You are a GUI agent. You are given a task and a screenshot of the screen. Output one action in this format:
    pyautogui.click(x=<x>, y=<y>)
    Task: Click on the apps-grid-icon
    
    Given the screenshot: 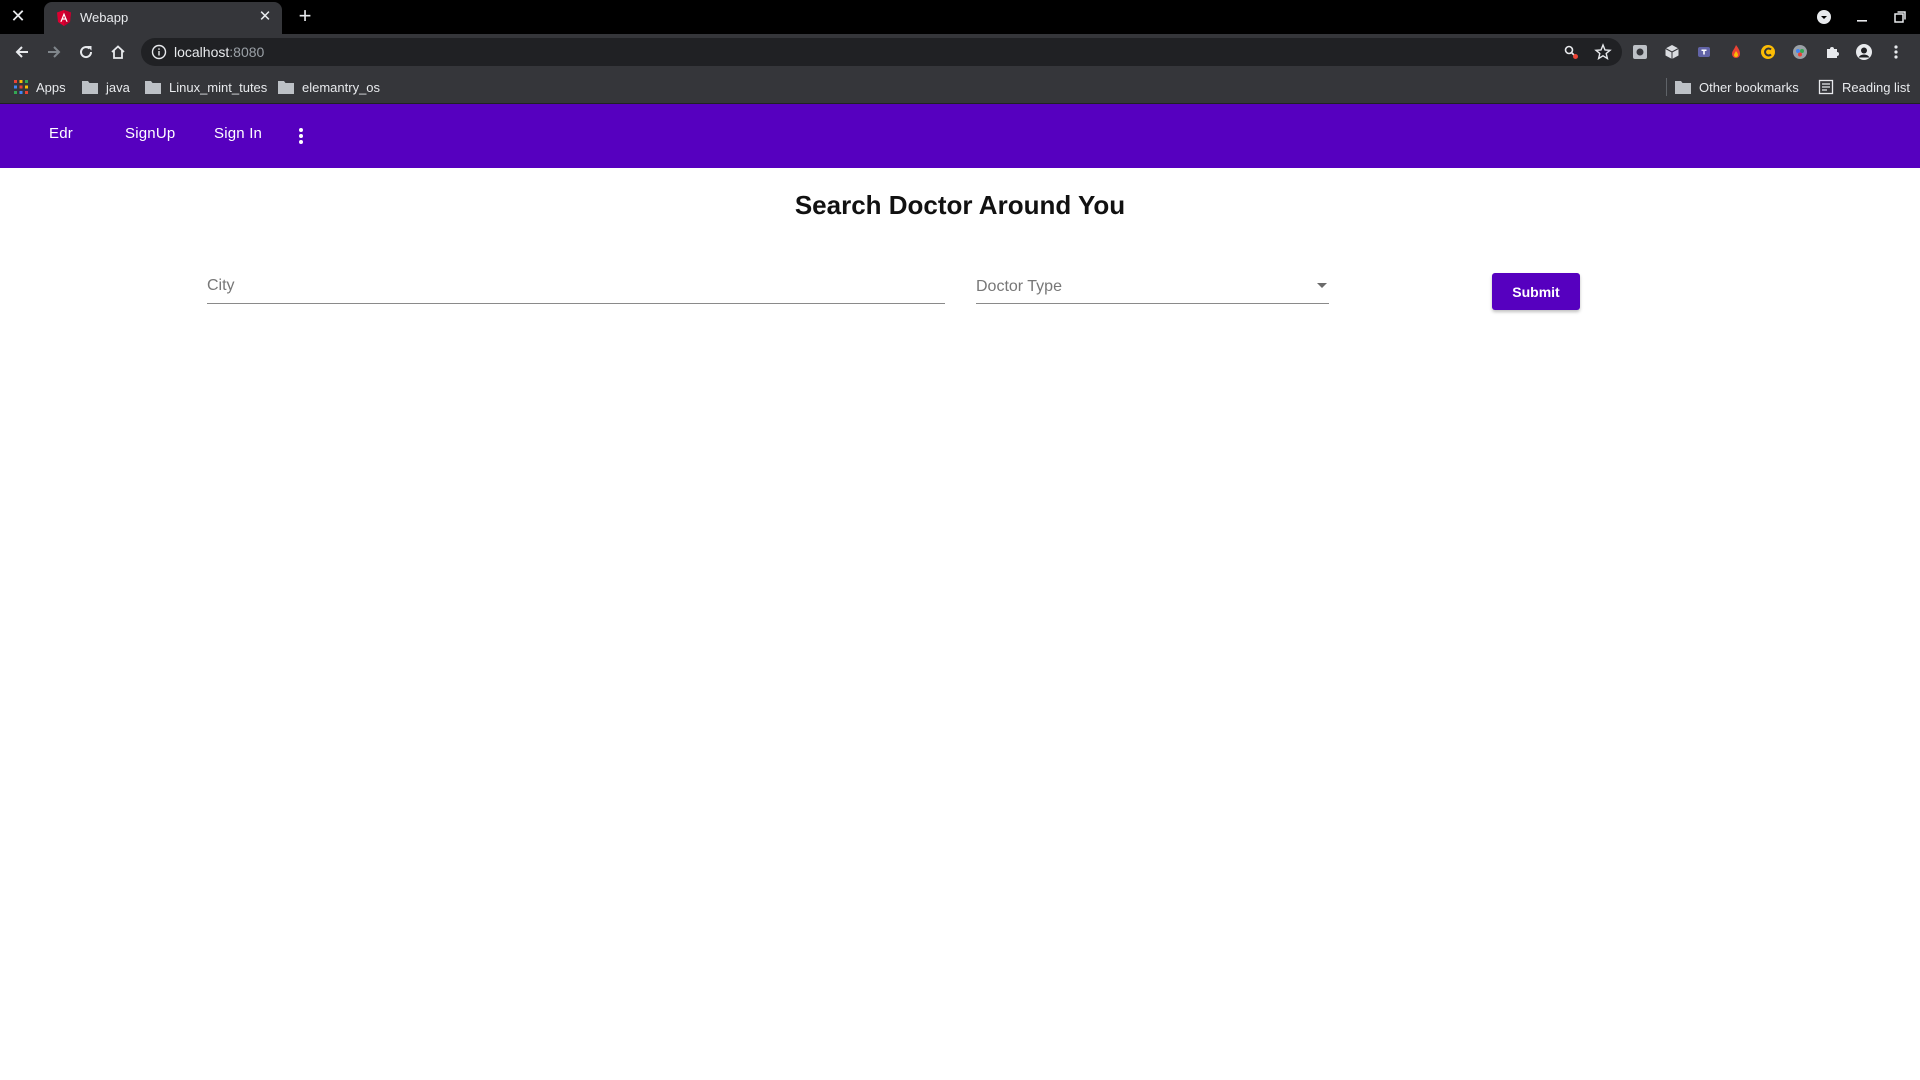 What is the action you would take?
    pyautogui.click(x=21, y=87)
    